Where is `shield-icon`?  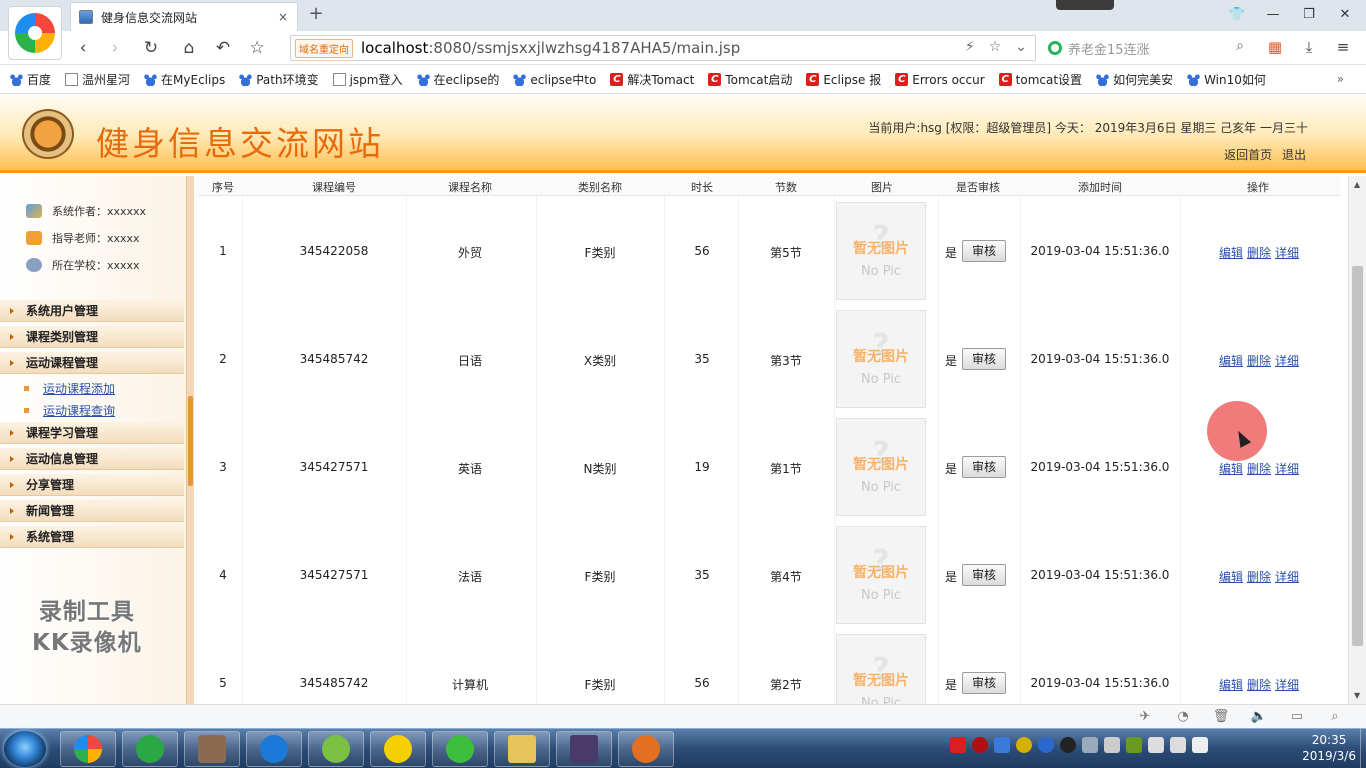
shield-icon is located at coordinates (1002, 745).